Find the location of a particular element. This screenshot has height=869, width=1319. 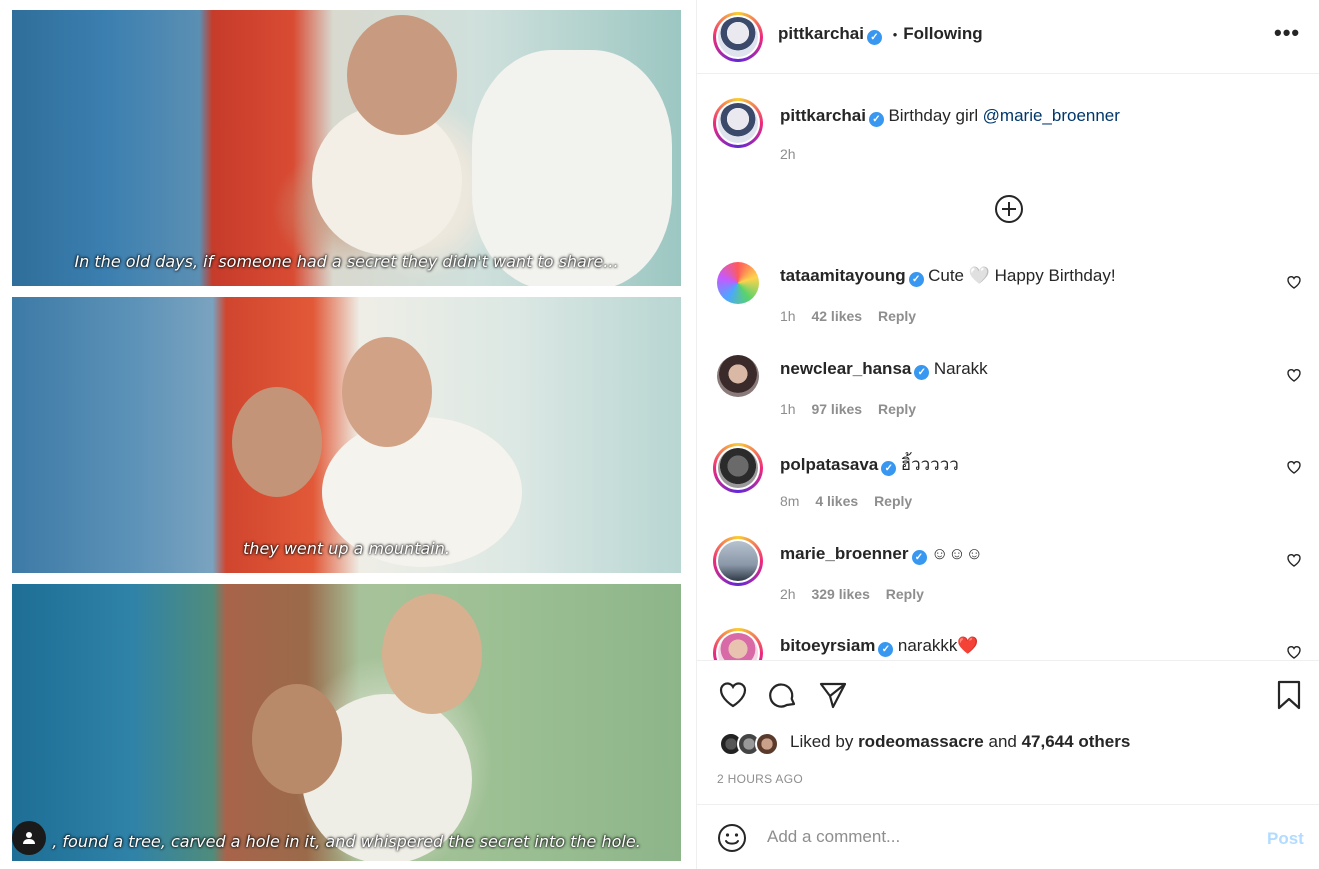

comment-line: tataamitayoung ✓ Cute 🤍 Happy Birthday! is located at coordinates (948, 276).